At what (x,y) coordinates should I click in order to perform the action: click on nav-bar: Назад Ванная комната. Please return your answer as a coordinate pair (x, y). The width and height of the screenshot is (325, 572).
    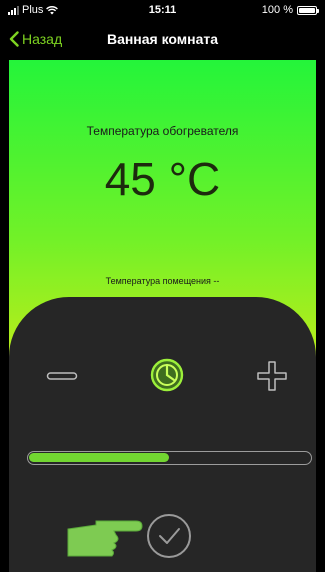
    Looking at the image, I should click on (162, 40).